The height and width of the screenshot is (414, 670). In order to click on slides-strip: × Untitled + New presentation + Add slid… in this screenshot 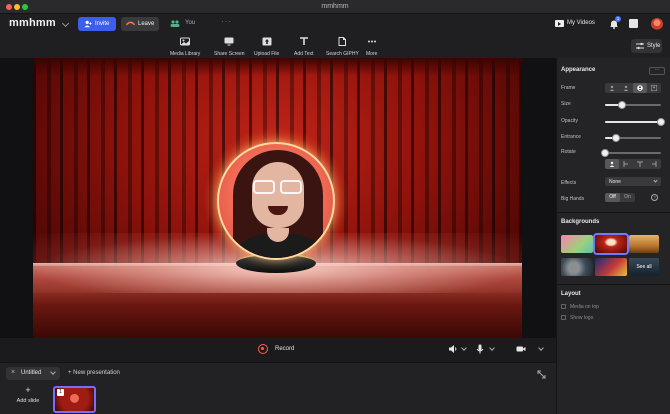, I will do `click(278, 388)`.